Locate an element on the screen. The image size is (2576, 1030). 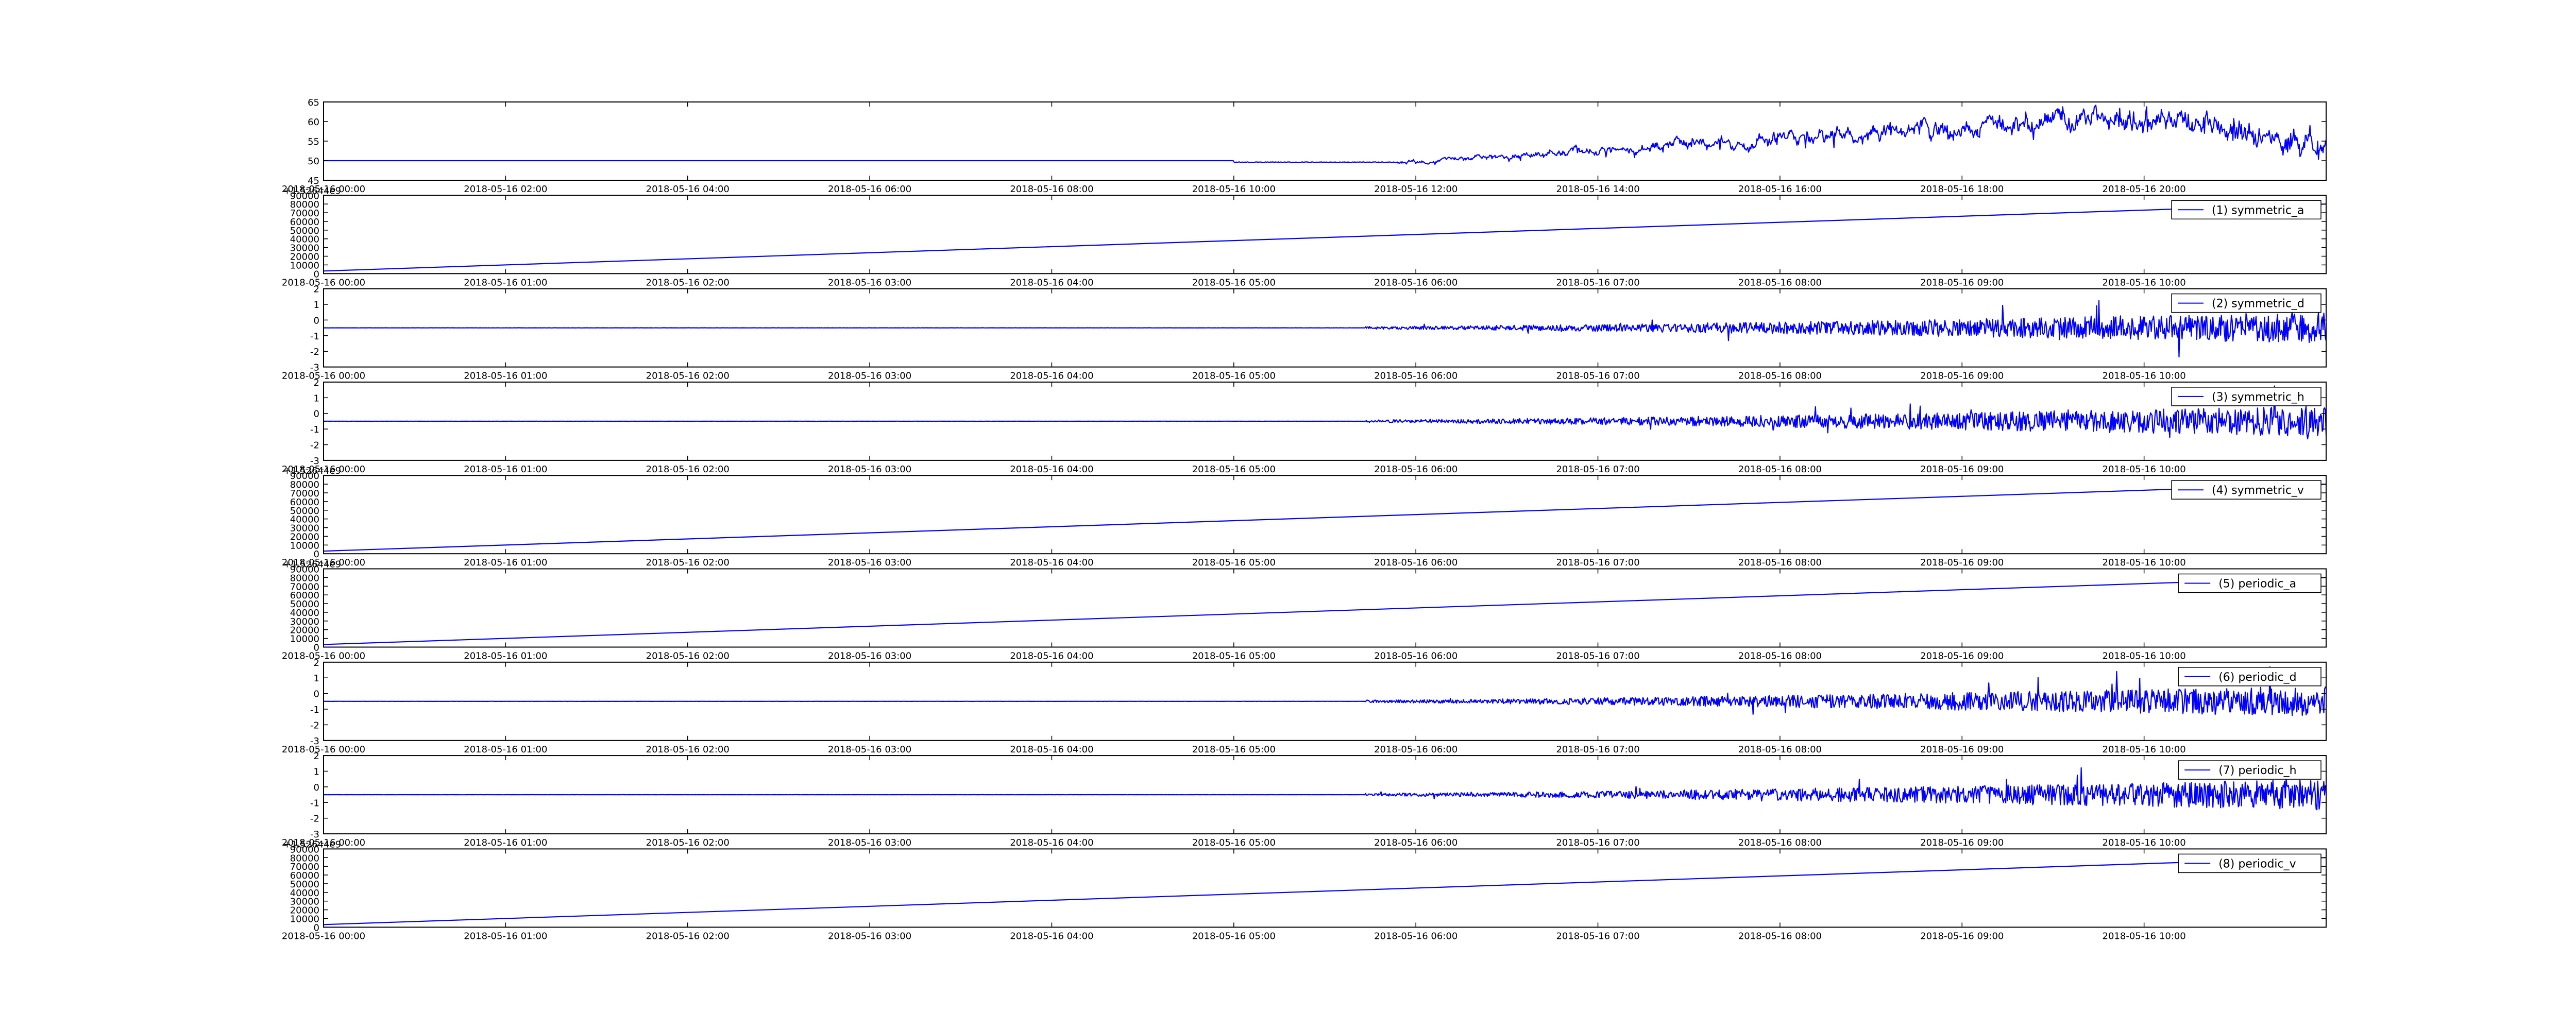
legend-label: (3) symmetric_h is located at coordinates (2258, 398).